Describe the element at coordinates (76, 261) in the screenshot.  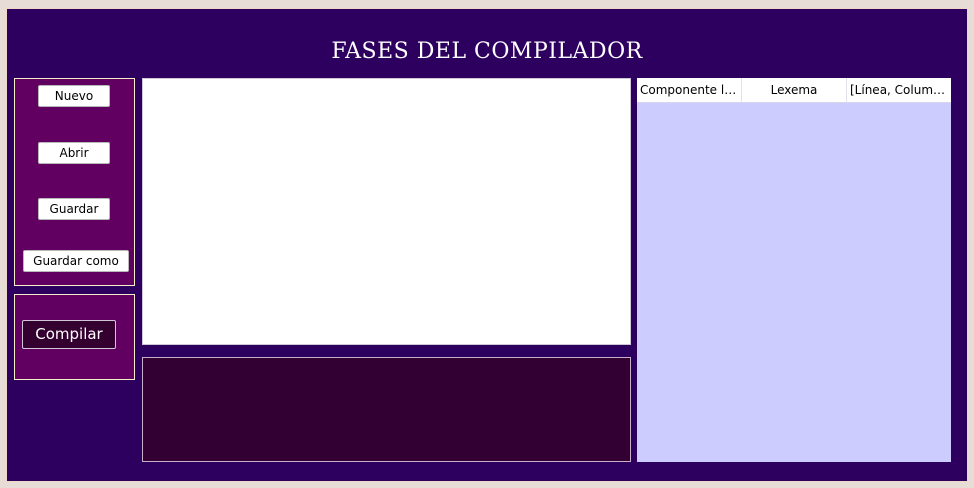
I see `save-as-button: Guardar como` at that location.